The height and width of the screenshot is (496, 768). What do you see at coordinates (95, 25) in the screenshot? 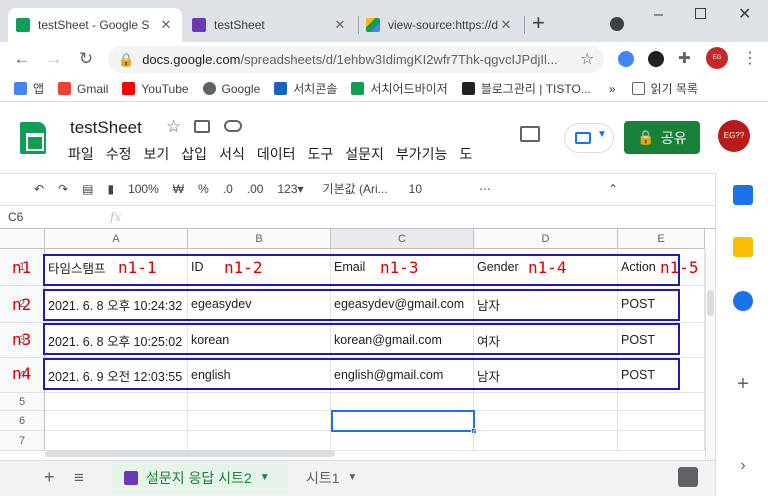
I see `browser-tab-testsheet-google-sheets: testSheet - Google S ✕` at bounding box center [95, 25].